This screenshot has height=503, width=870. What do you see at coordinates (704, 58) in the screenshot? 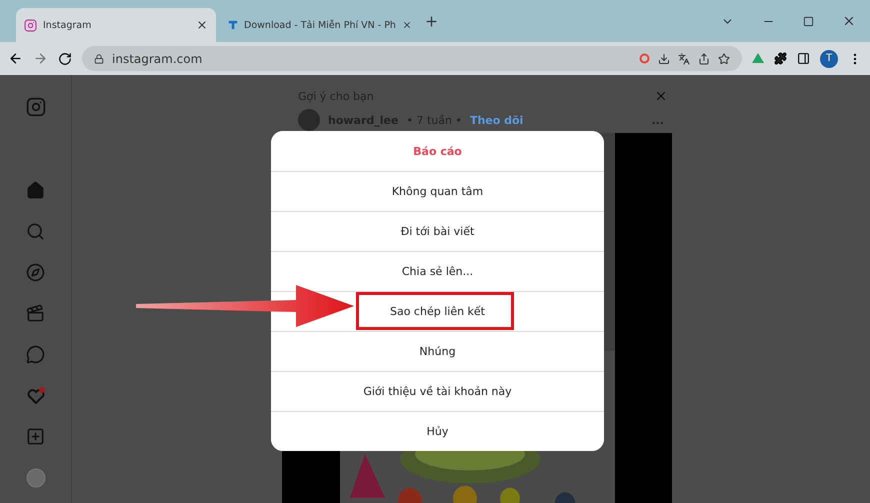
I see `share-icon` at bounding box center [704, 58].